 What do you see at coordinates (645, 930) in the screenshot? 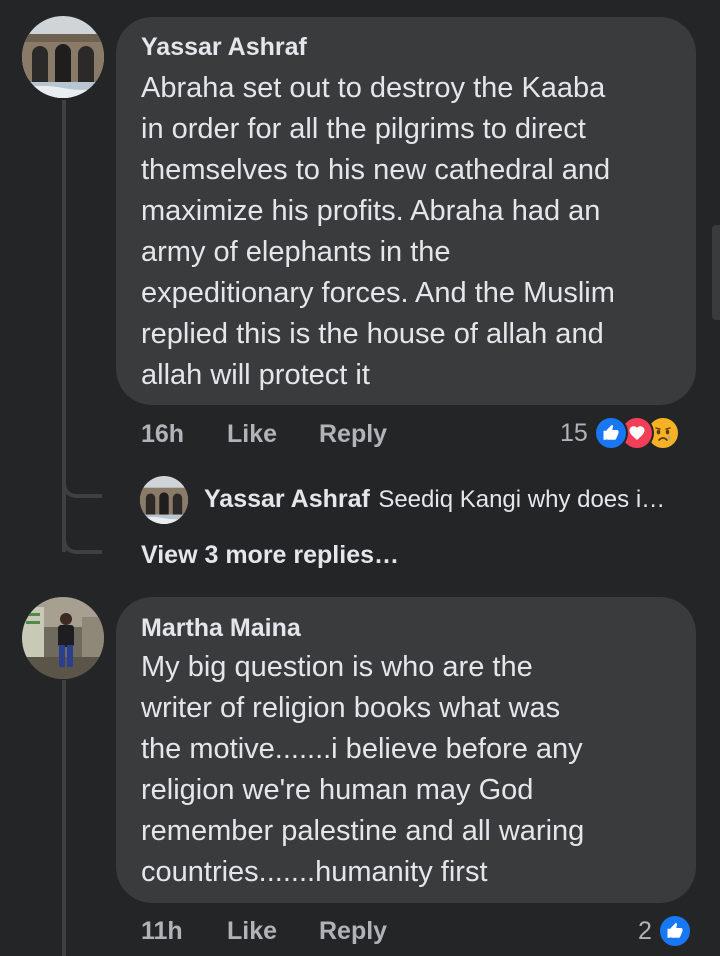
I see `reaction-count: 2` at bounding box center [645, 930].